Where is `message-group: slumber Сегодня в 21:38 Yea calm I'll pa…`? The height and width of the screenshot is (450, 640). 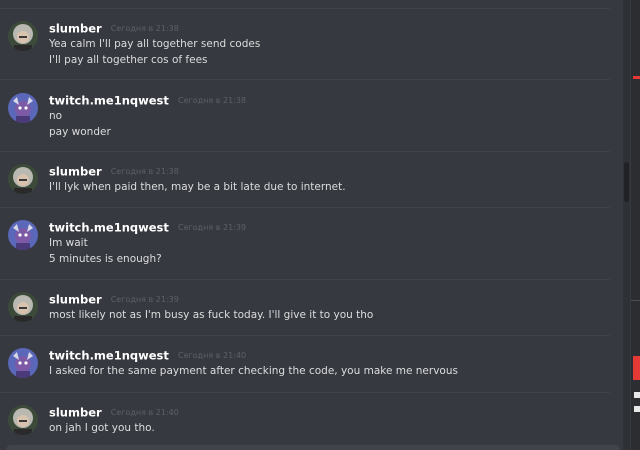 message-group: slumber Сегодня в 21:38 Yea calm I'll pa… is located at coordinates (310, 45).